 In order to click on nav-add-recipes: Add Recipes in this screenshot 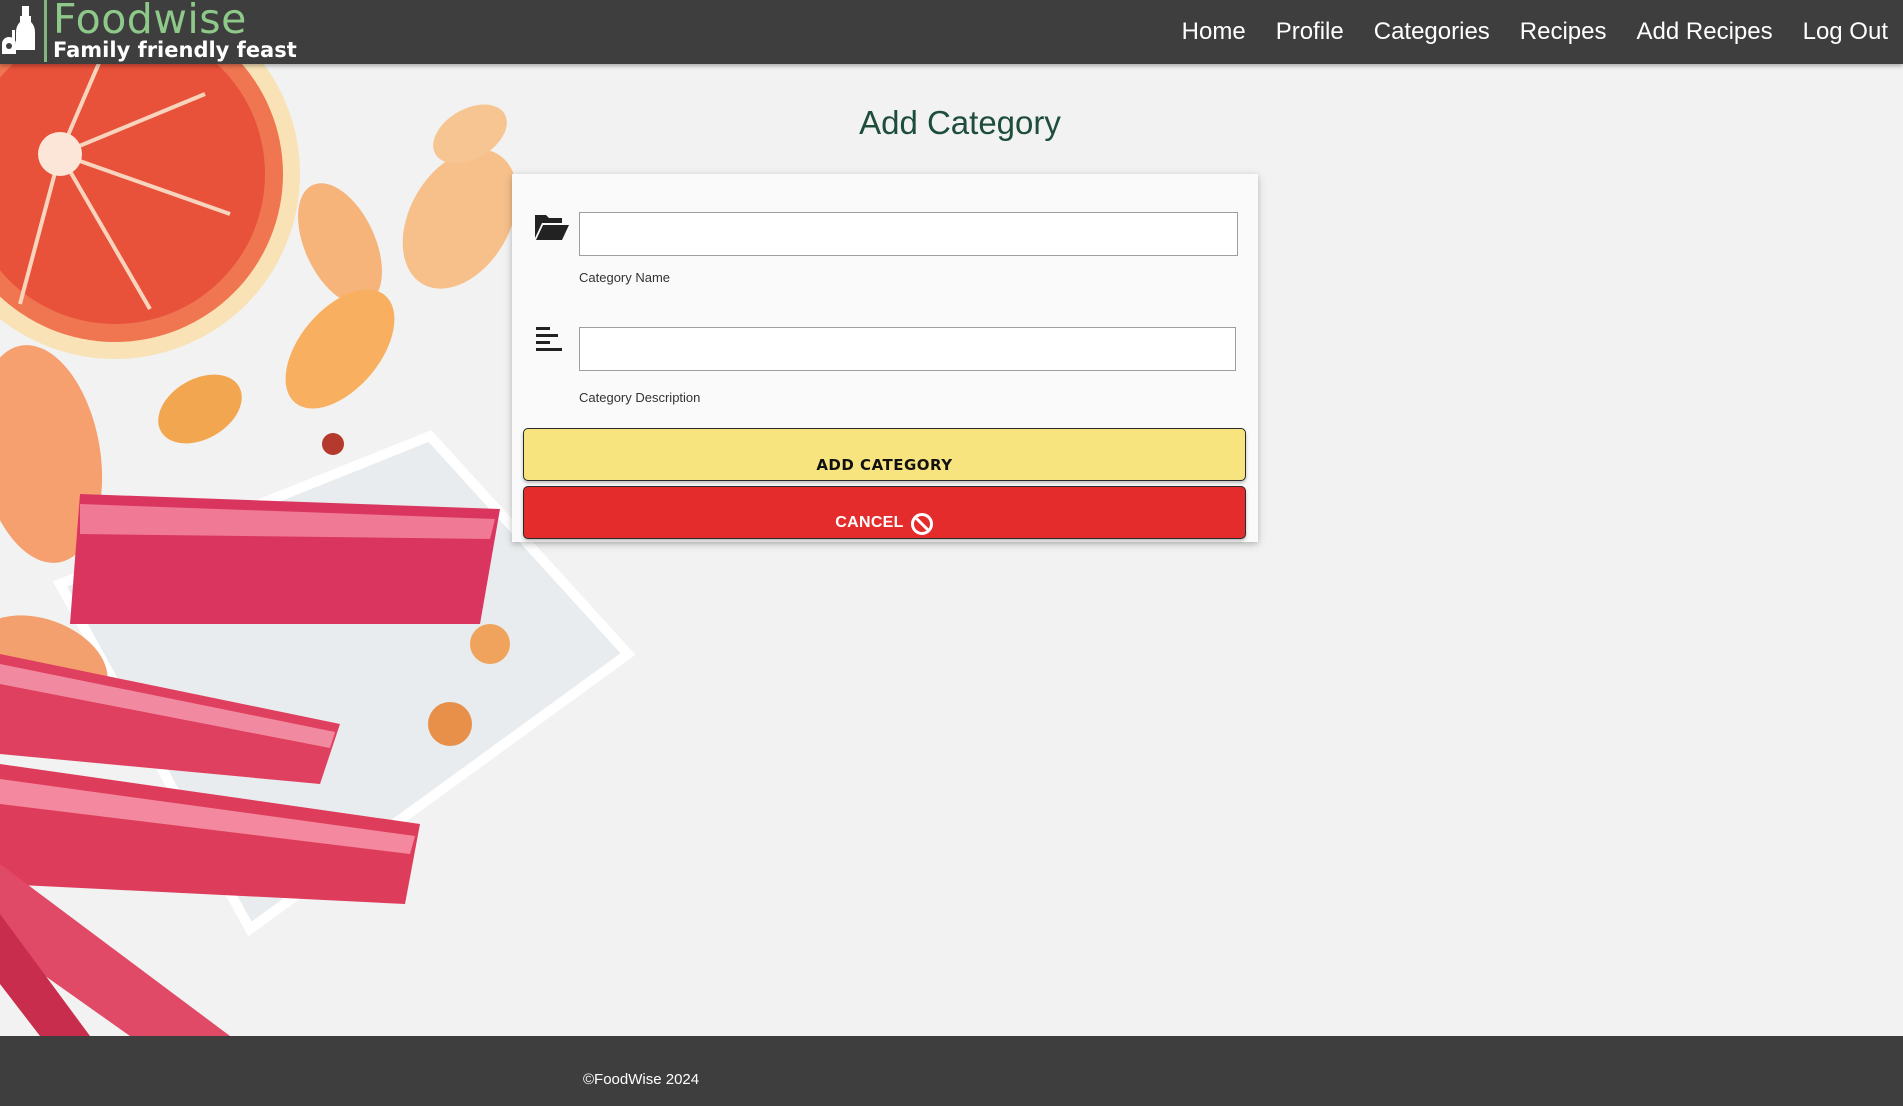, I will do `click(1705, 32)`.